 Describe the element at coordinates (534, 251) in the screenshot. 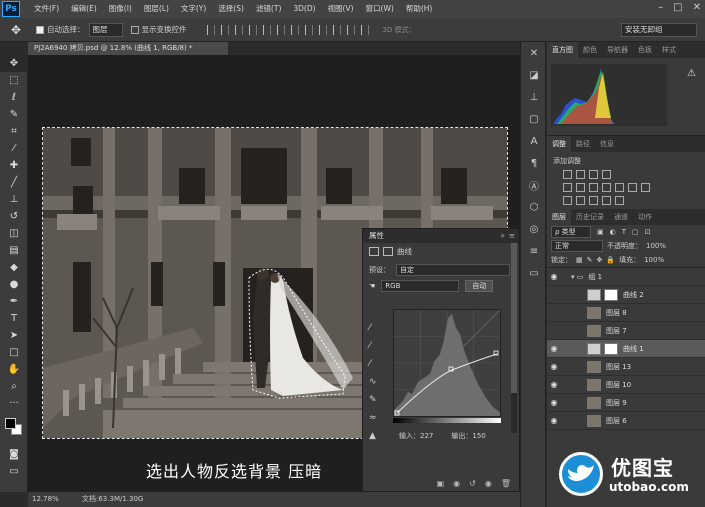

I see `notes-icon: ≡` at that location.